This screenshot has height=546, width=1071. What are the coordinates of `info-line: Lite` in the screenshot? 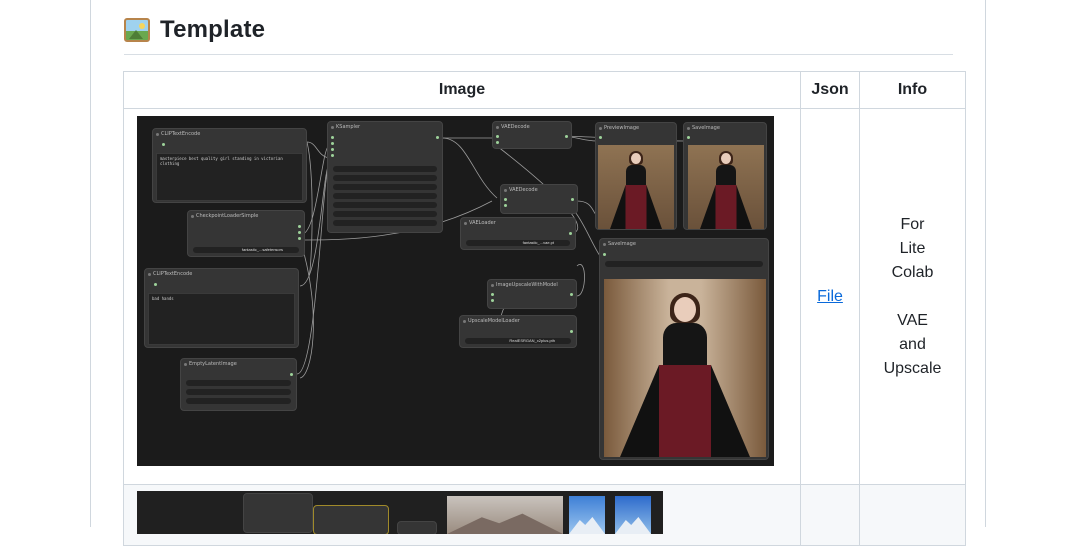 It's located at (912, 248).